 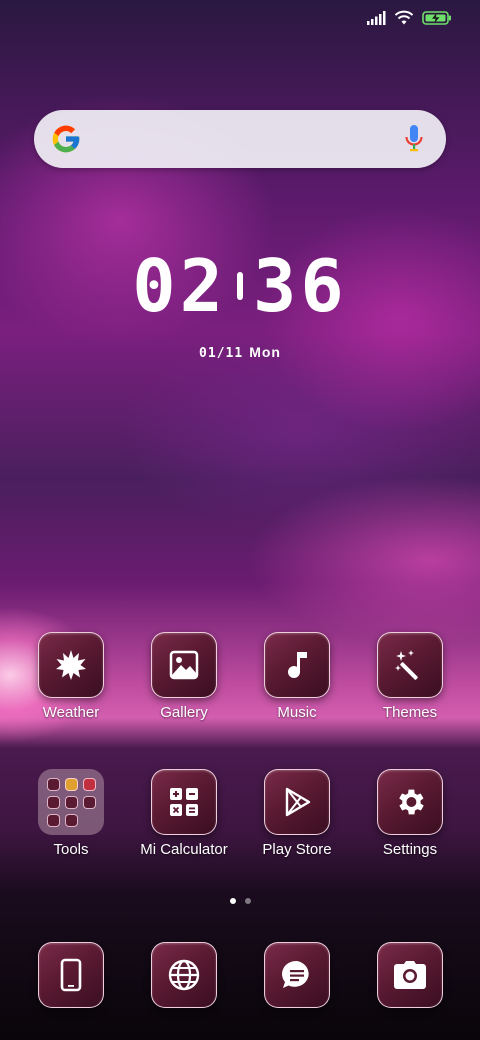 What do you see at coordinates (297, 665) in the screenshot?
I see `music-icon` at bounding box center [297, 665].